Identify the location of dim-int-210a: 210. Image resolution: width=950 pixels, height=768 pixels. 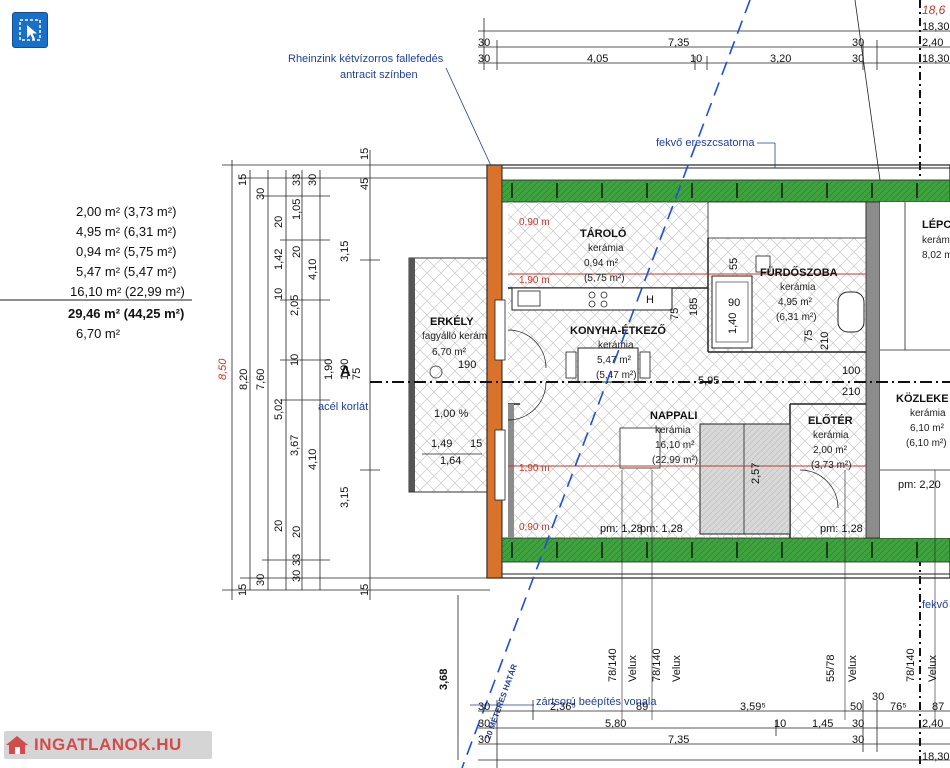
(825, 341).